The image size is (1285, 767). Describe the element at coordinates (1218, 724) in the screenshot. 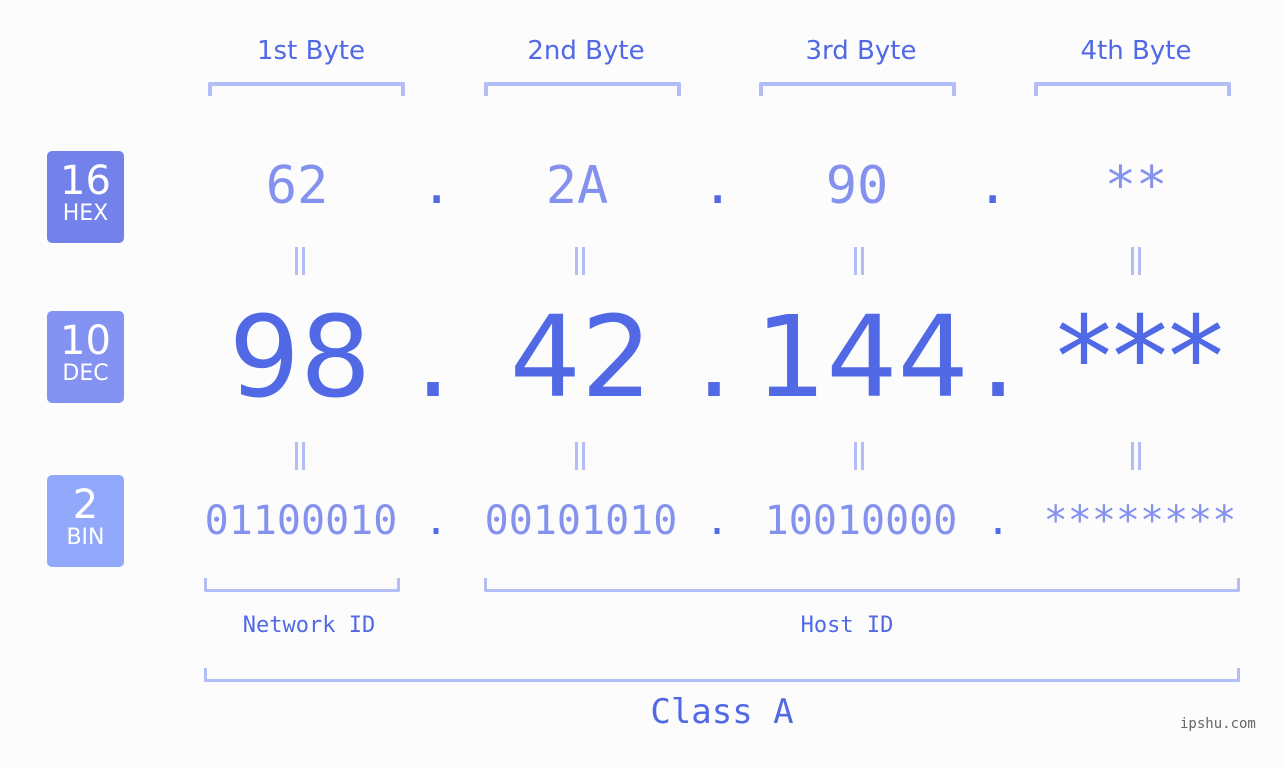

I see `watermark: ipshu.com` at that location.